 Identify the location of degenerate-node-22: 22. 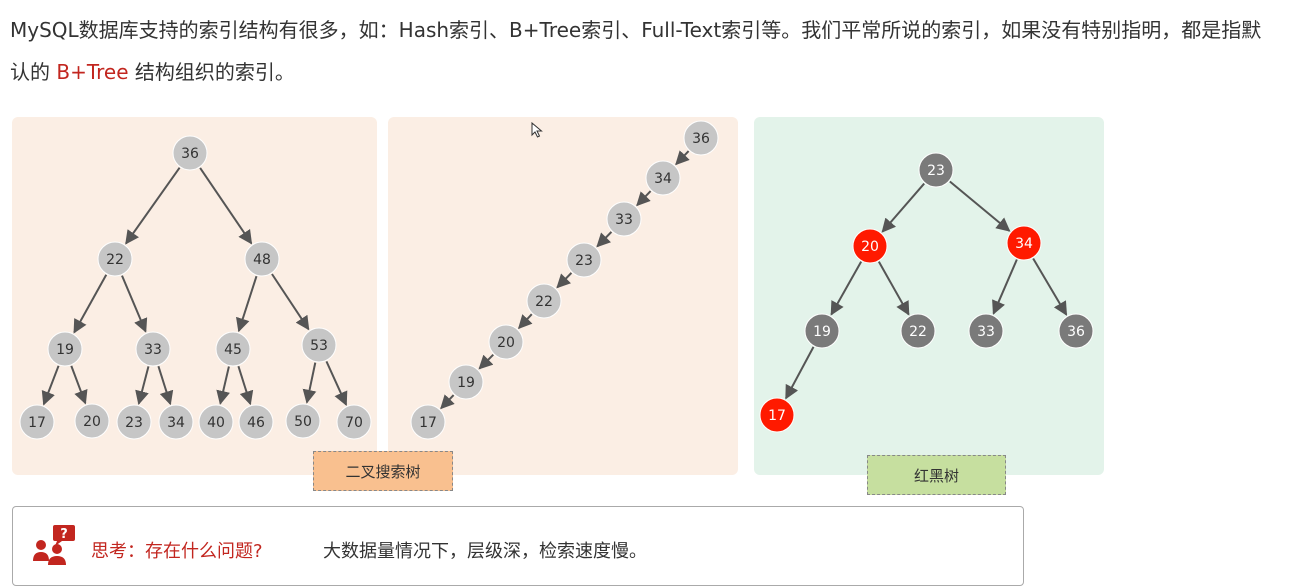
(544, 301).